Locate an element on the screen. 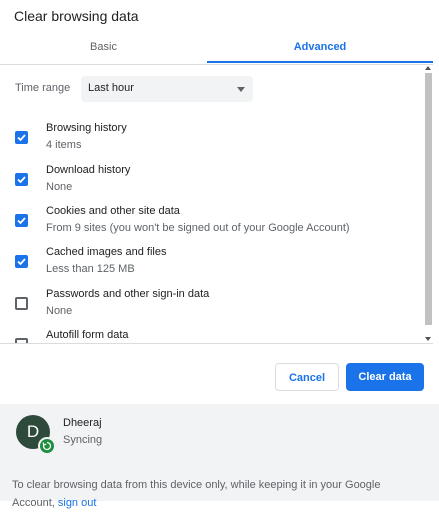 This screenshot has height=512, width=439. cookies-checkbox is located at coordinates (21, 220).